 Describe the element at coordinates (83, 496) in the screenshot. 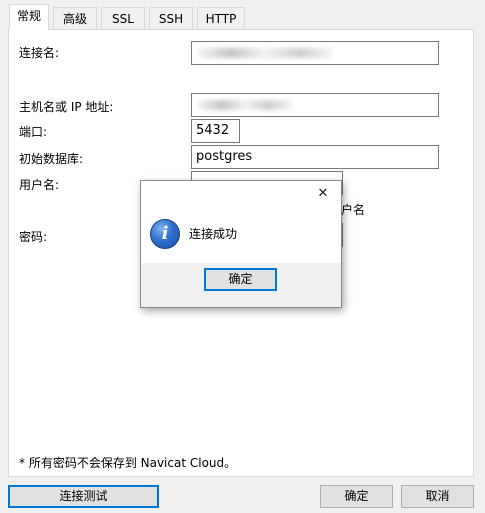

I see `test-connection-button: 连接测试` at that location.